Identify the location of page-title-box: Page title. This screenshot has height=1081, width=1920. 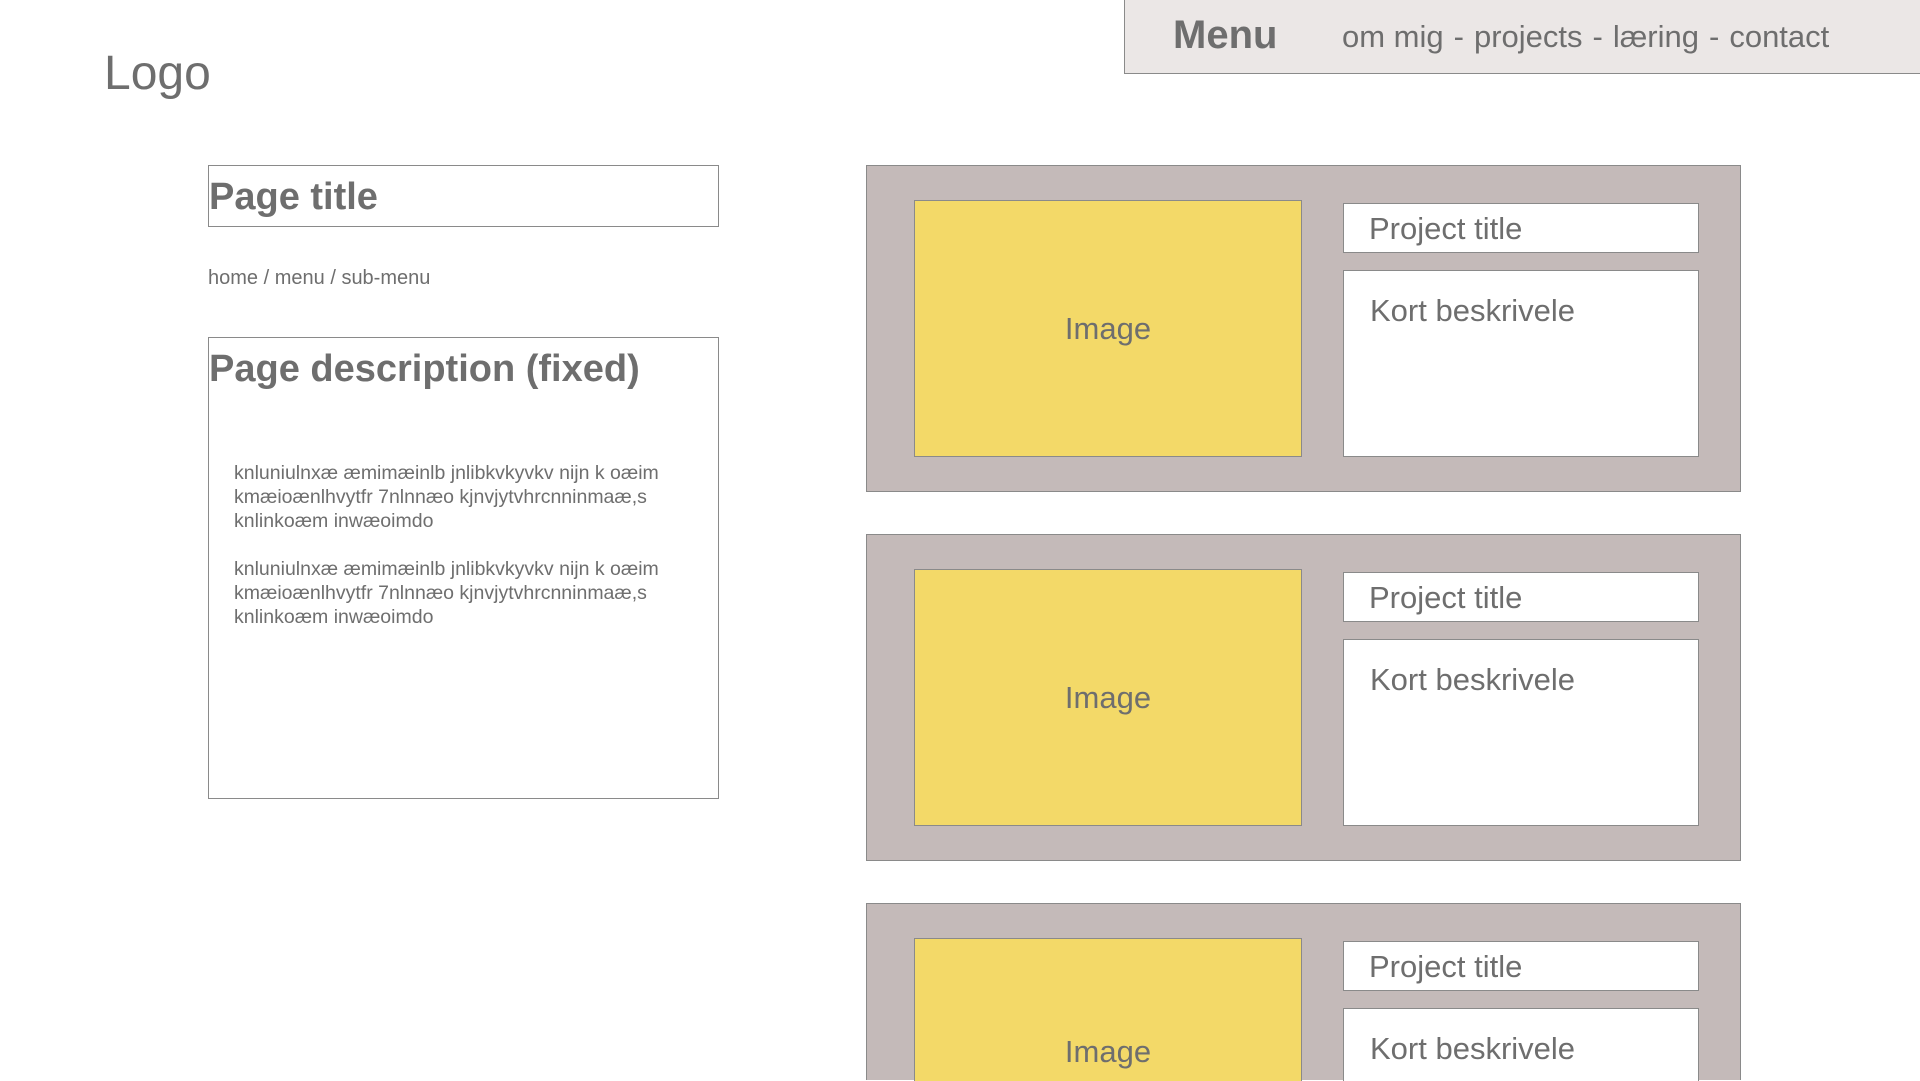
(463, 196).